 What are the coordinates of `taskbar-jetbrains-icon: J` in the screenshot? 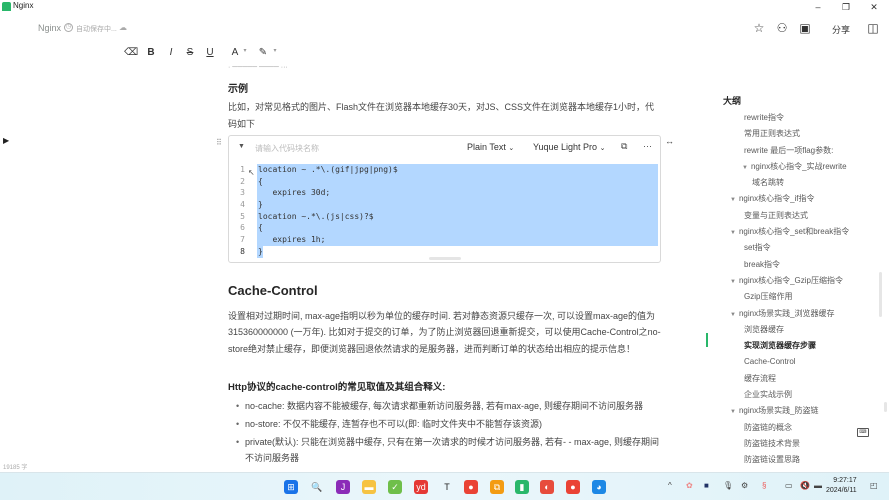 It's located at (343, 487).